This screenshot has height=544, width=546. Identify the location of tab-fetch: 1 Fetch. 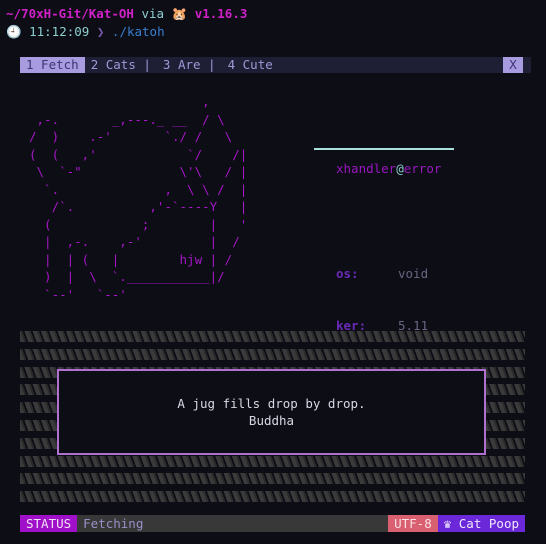
(52, 65).